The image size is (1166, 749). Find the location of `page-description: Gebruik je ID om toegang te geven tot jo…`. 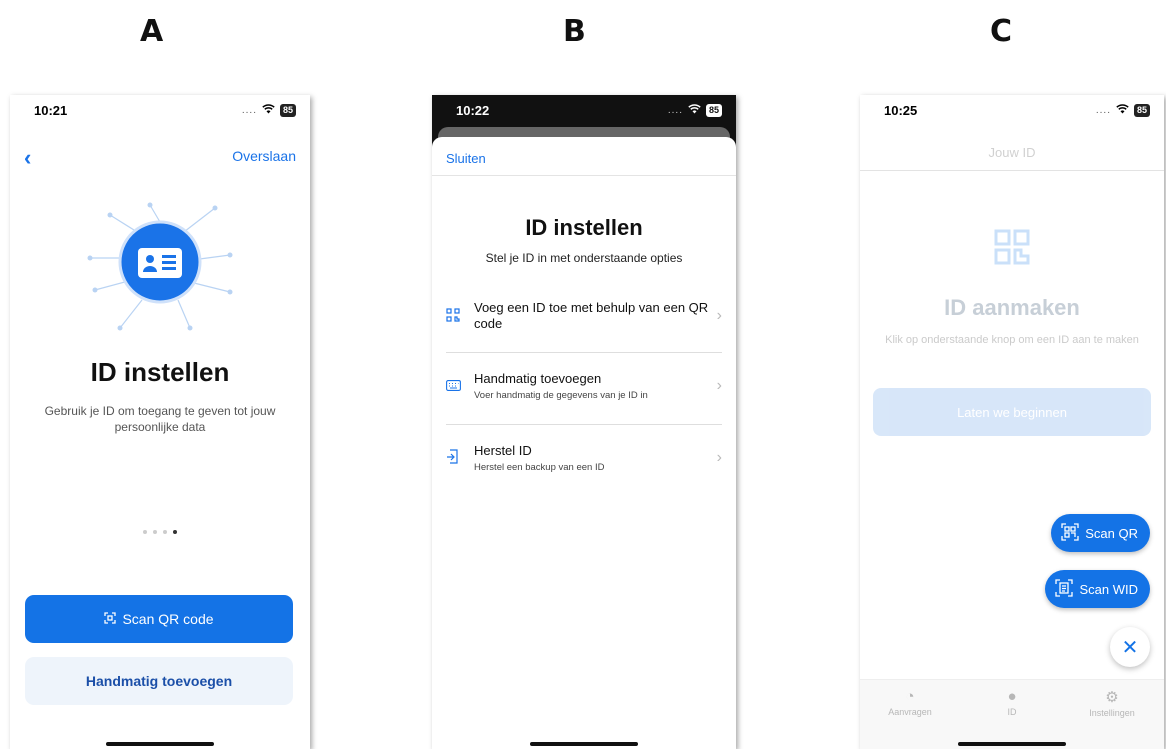

page-description: Gebruik je ID om toegang te geven tot jo… is located at coordinates (160, 419).